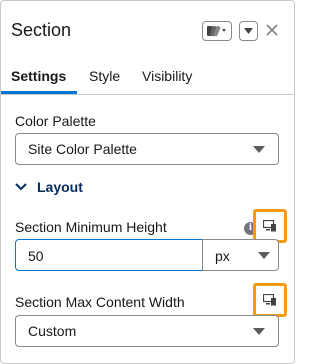 The width and height of the screenshot is (320, 364). Describe the element at coordinates (147, 331) in the screenshot. I see `max-width-select: Custom` at that location.